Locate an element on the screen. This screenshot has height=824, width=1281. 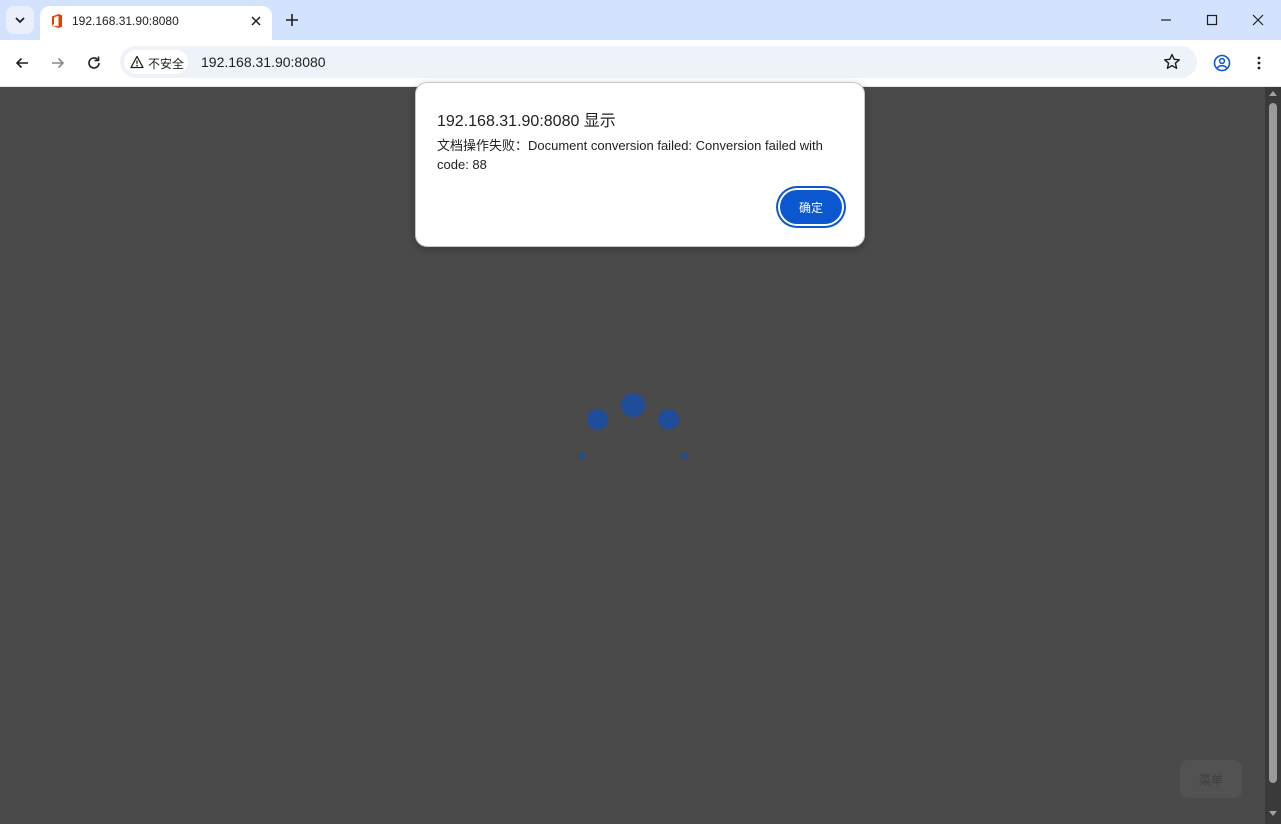
scrollbar is located at coordinates (1273, 455).